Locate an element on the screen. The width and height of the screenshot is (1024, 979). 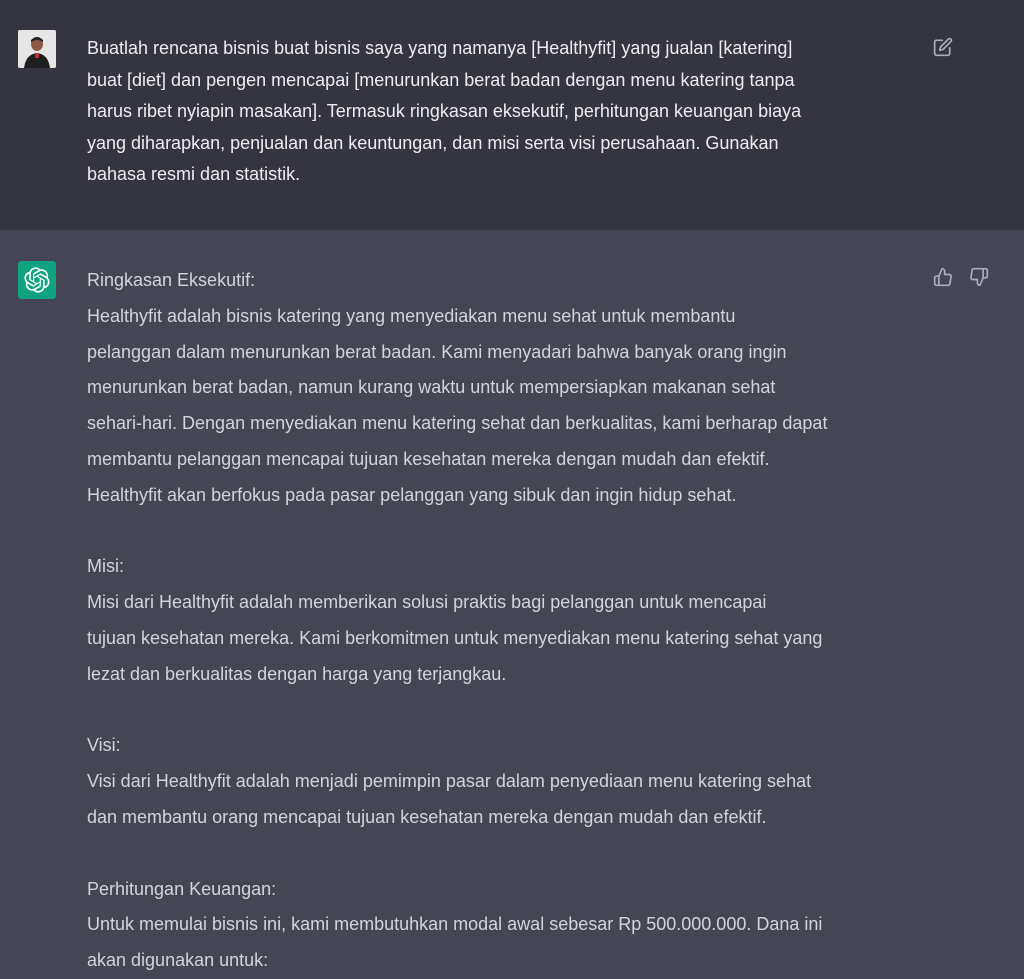
assistant-avatar is located at coordinates (37, 280).